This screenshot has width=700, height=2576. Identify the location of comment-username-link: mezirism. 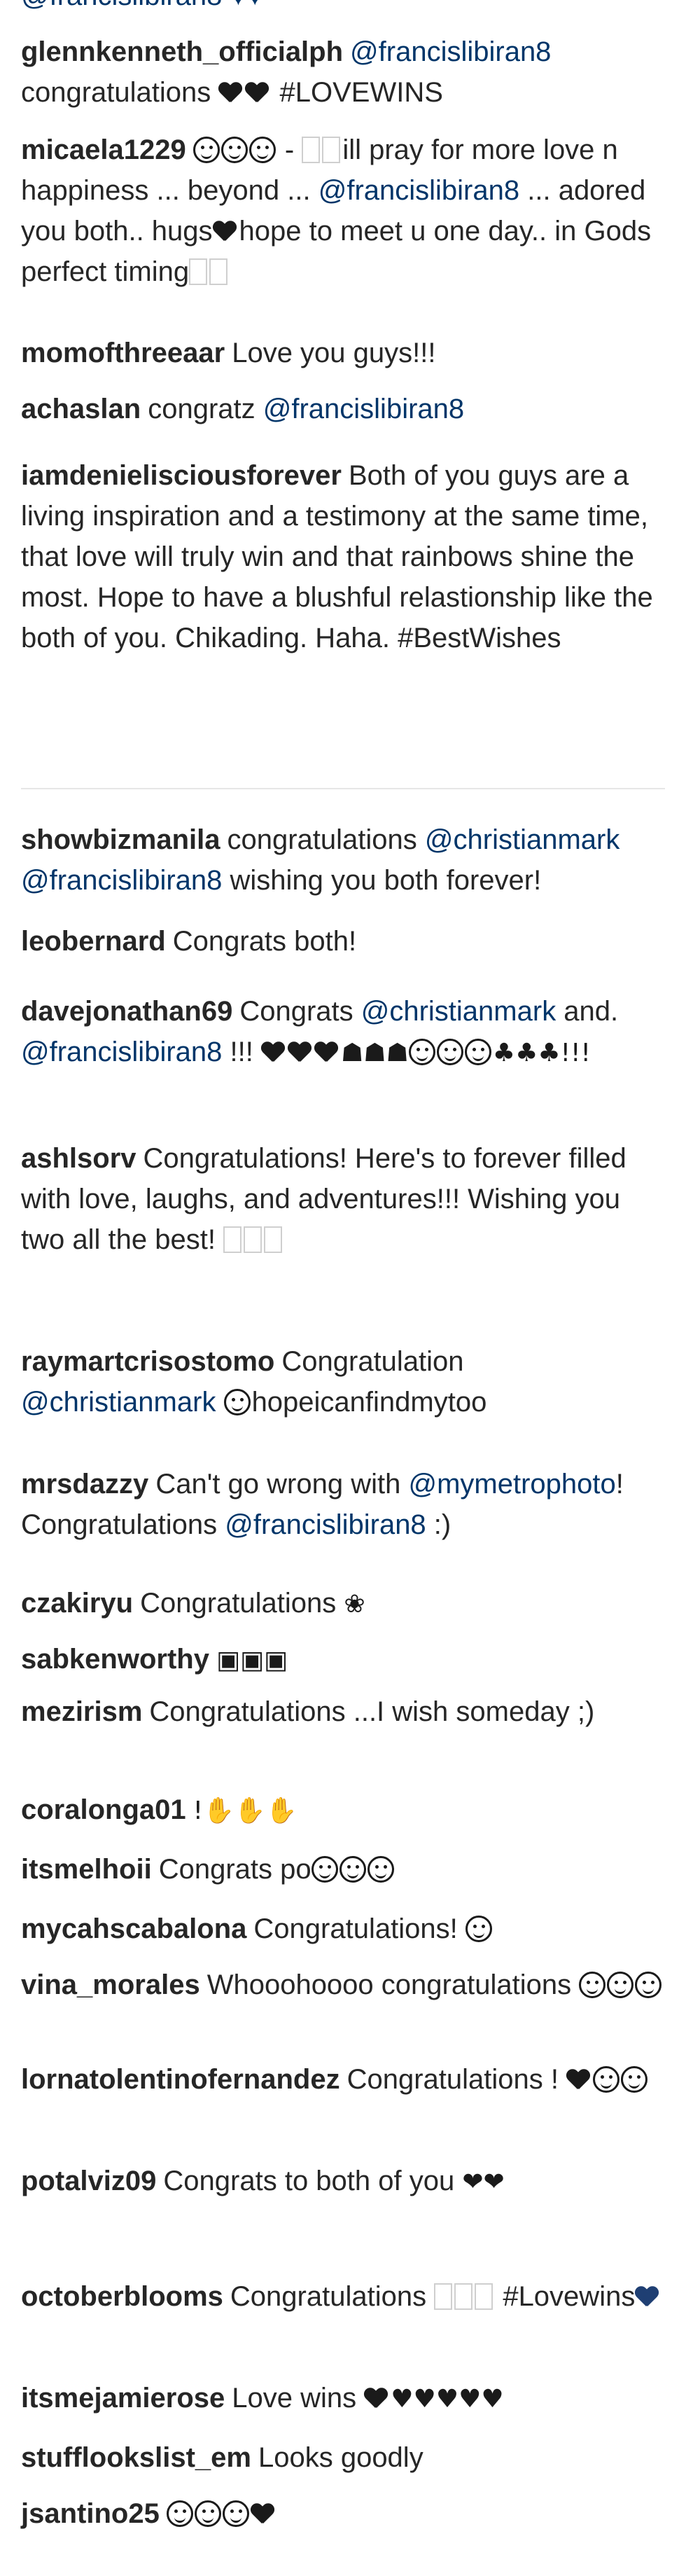
(81, 1711).